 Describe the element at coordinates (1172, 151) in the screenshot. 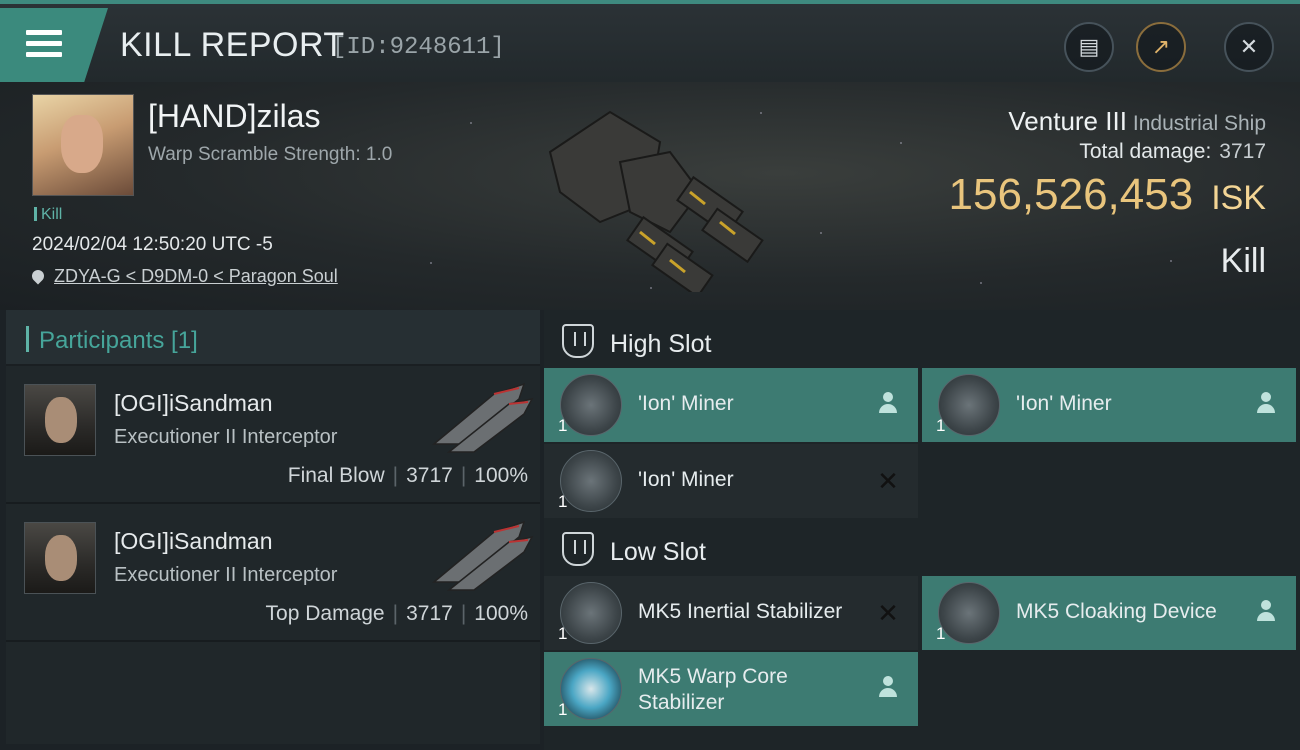

I see `total-damage: Total damage: 3717` at that location.